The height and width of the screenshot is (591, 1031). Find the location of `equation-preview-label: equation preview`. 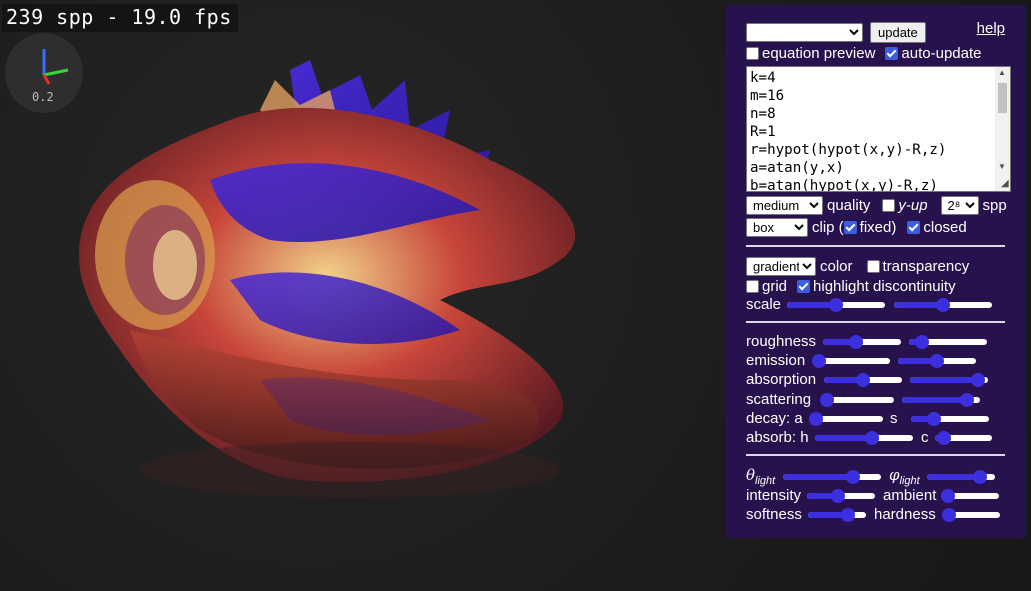

equation-preview-label: equation preview is located at coordinates (819, 53).